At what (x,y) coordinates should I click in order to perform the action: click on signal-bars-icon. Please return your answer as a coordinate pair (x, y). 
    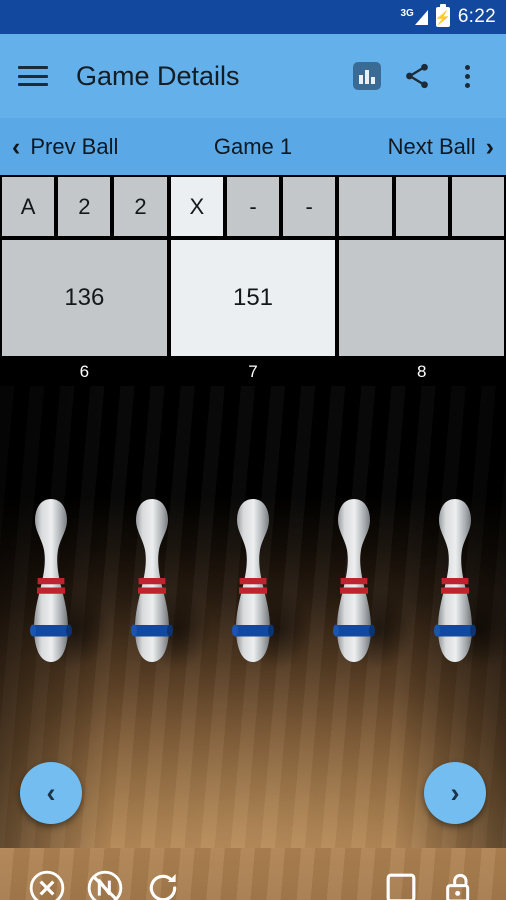
    Looking at the image, I should click on (421, 17).